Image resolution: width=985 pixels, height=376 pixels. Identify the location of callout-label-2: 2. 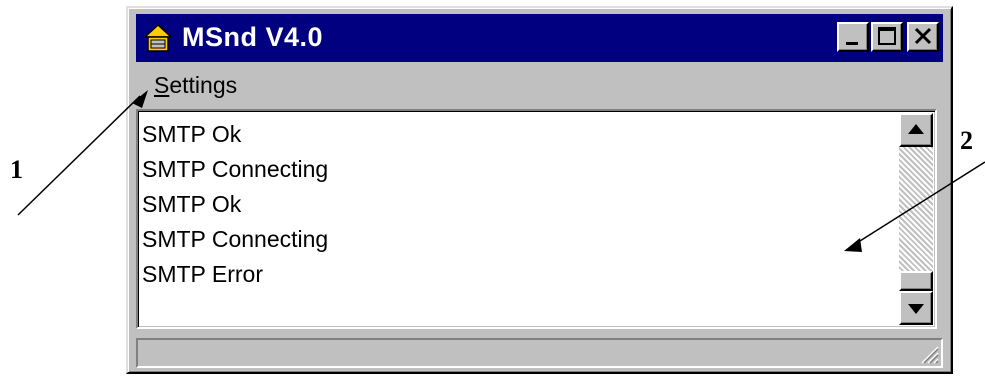
(966, 140).